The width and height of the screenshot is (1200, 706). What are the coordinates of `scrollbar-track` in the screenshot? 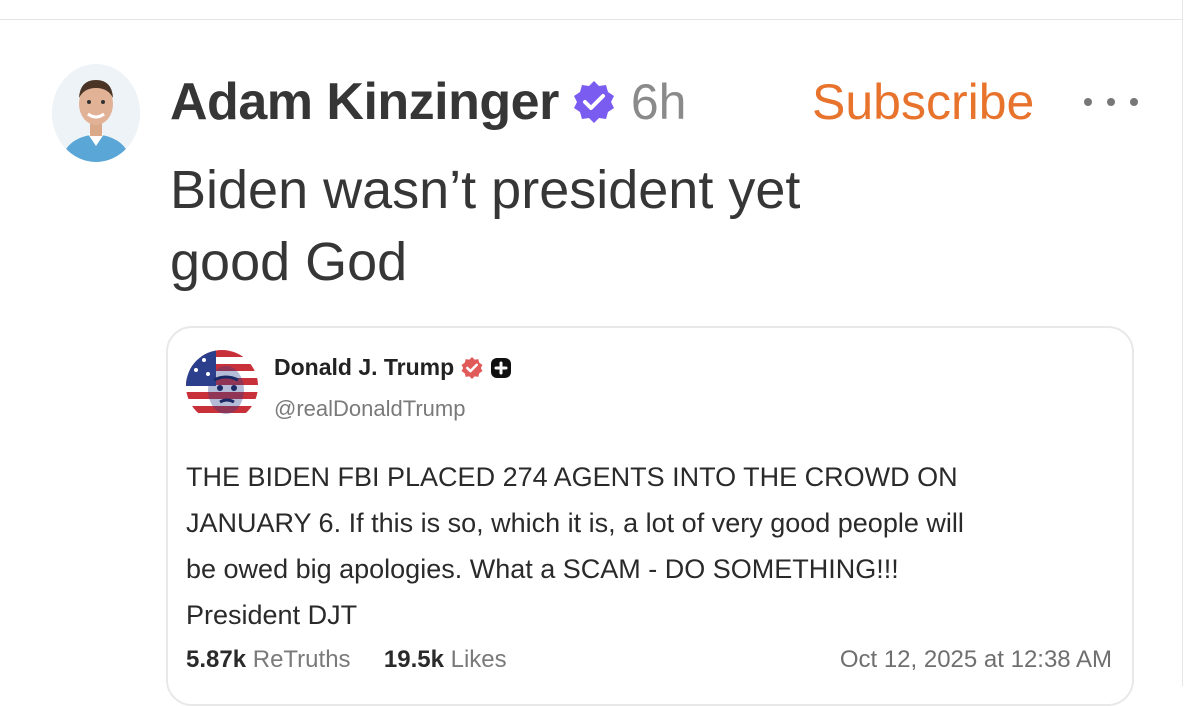 It's located at (1182, 343).